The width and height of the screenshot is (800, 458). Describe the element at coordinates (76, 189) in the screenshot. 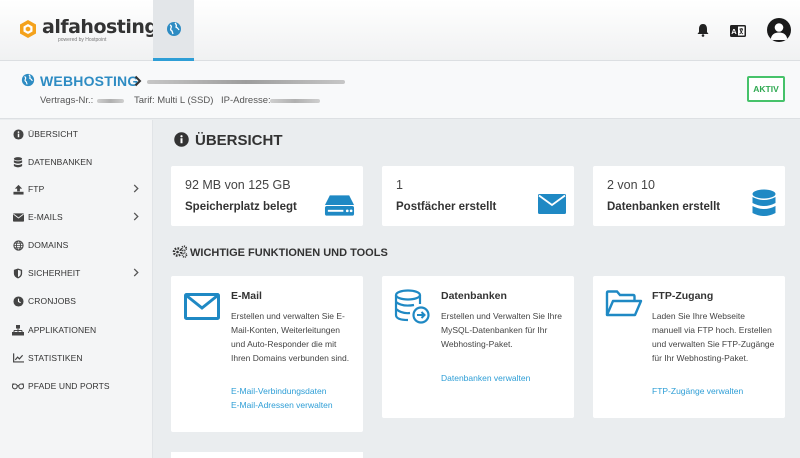

I see `sidebar-item-ftp: FTP` at that location.